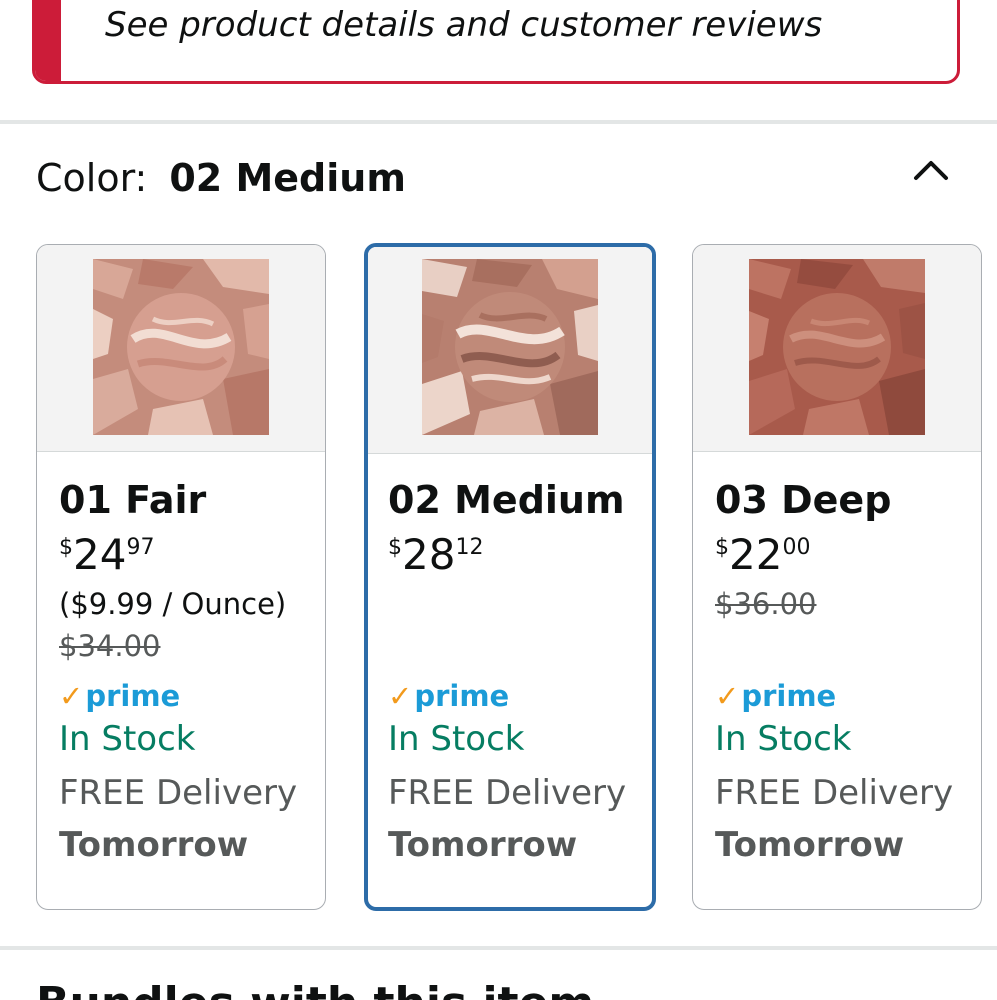 This screenshot has width=997, height=1000. I want to click on color-selector-header: Color: 02 Medium, so click(221, 178).